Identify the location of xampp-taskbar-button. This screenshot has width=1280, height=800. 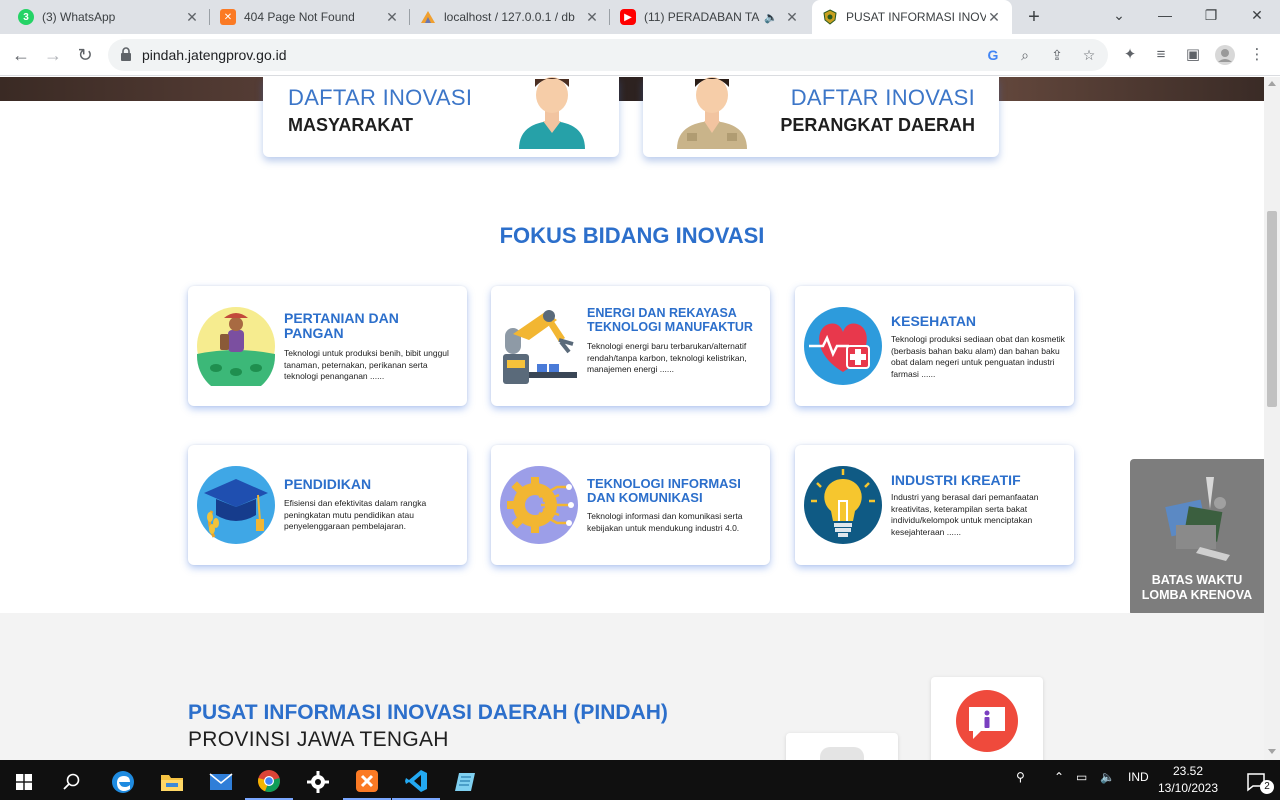
(367, 782).